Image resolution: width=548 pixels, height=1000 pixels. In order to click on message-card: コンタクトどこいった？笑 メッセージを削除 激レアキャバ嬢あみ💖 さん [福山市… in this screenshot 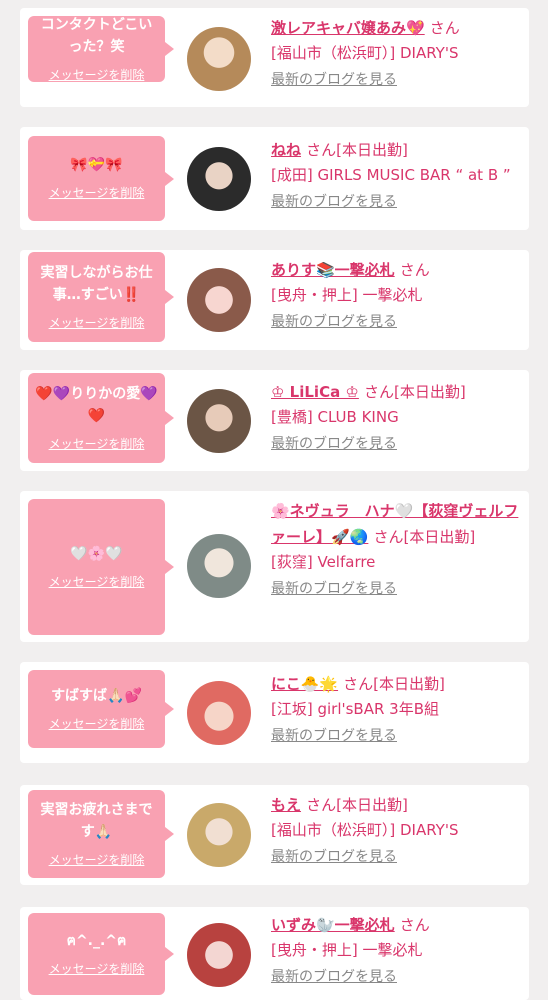, I will do `click(274, 57)`.